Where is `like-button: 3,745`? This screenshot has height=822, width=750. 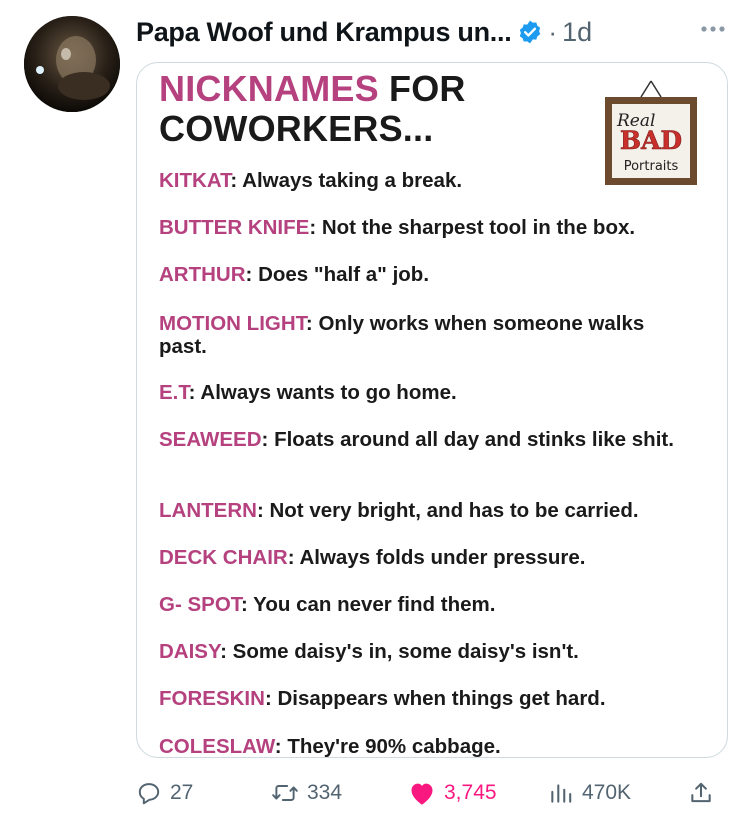 like-button: 3,745 is located at coordinates (452, 793).